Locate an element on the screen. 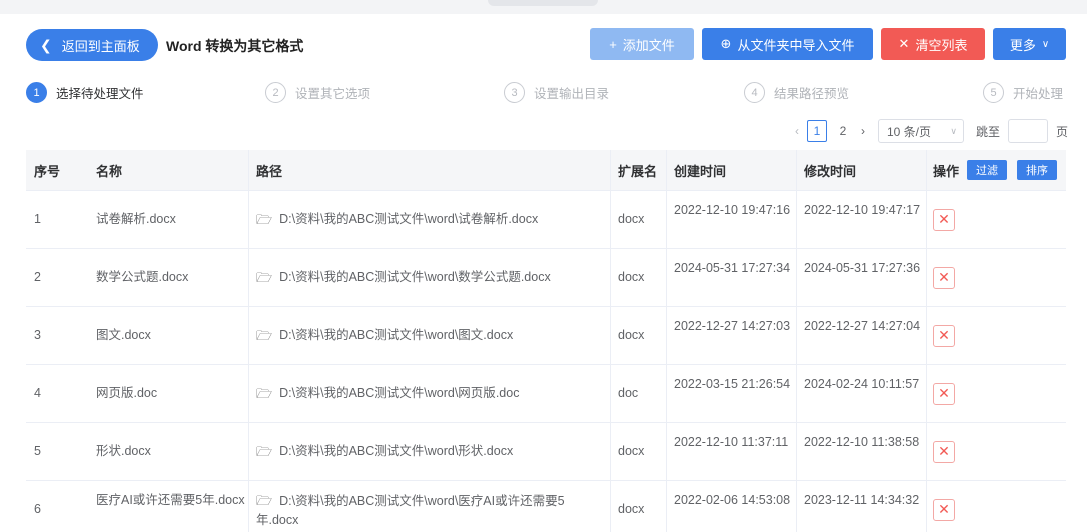 The image size is (1087, 532). row-index: 3 is located at coordinates (37, 335).